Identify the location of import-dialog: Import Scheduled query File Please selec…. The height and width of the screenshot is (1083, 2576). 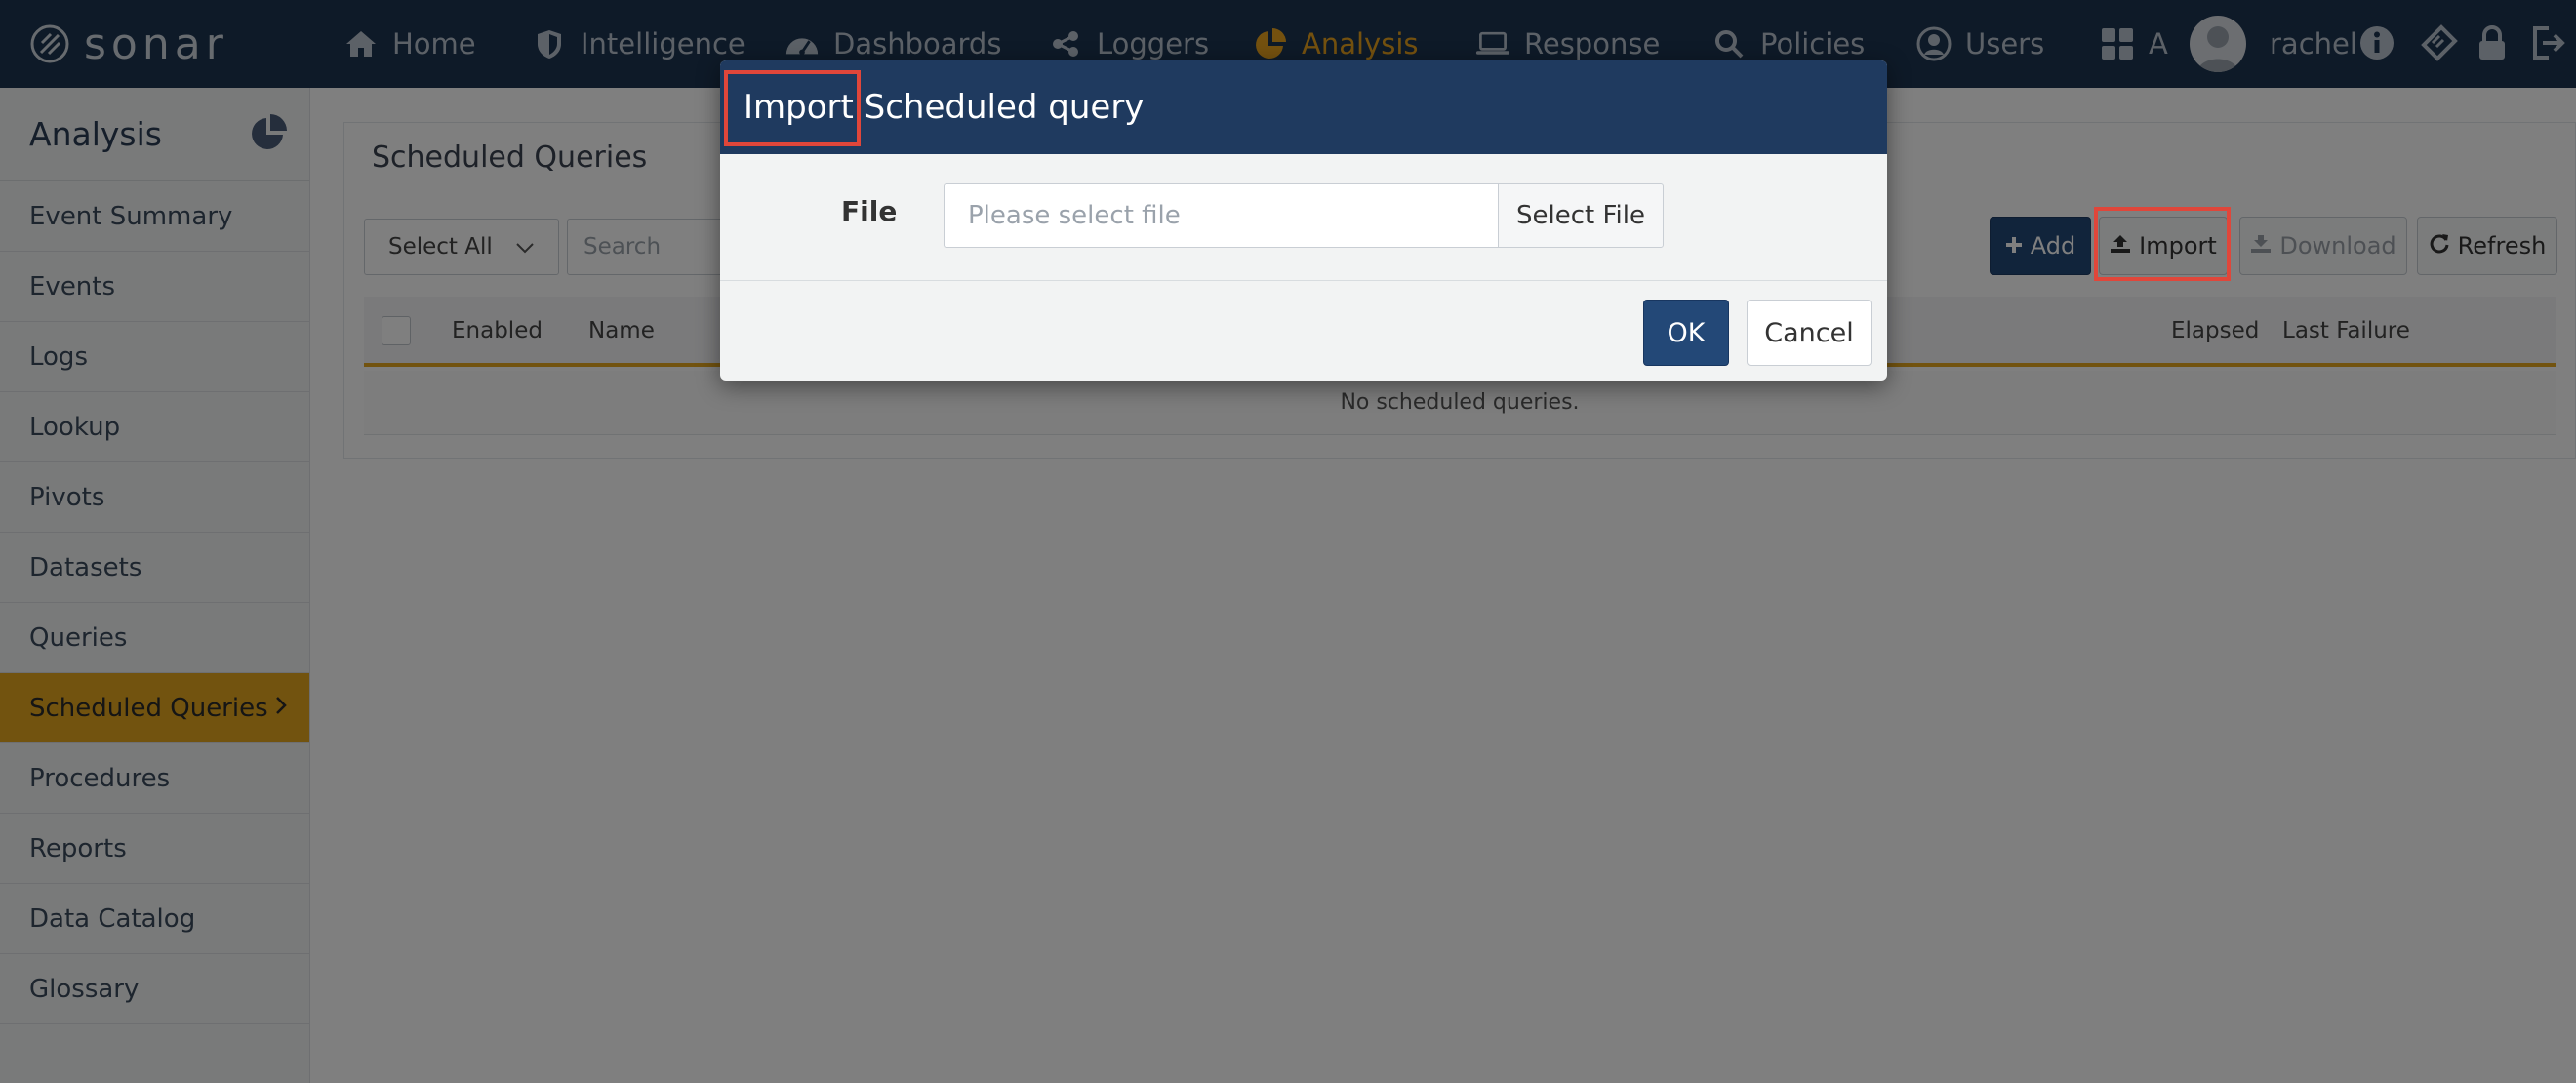
(1303, 220).